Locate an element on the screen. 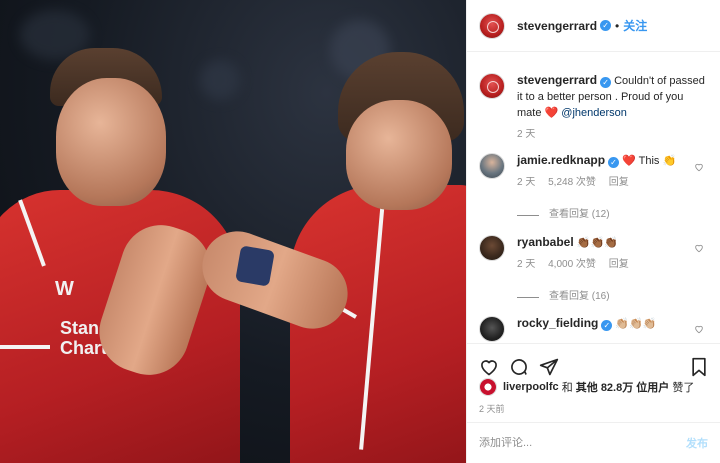  bokeh-light is located at coordinates (220, 80).